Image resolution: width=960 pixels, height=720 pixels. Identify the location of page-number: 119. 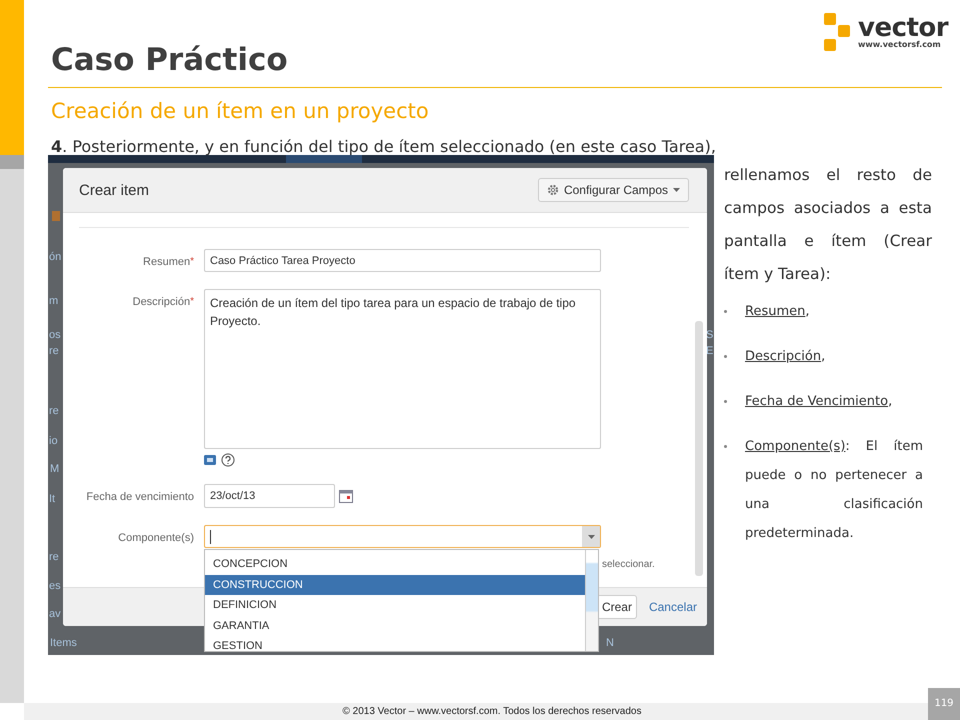
(944, 704).